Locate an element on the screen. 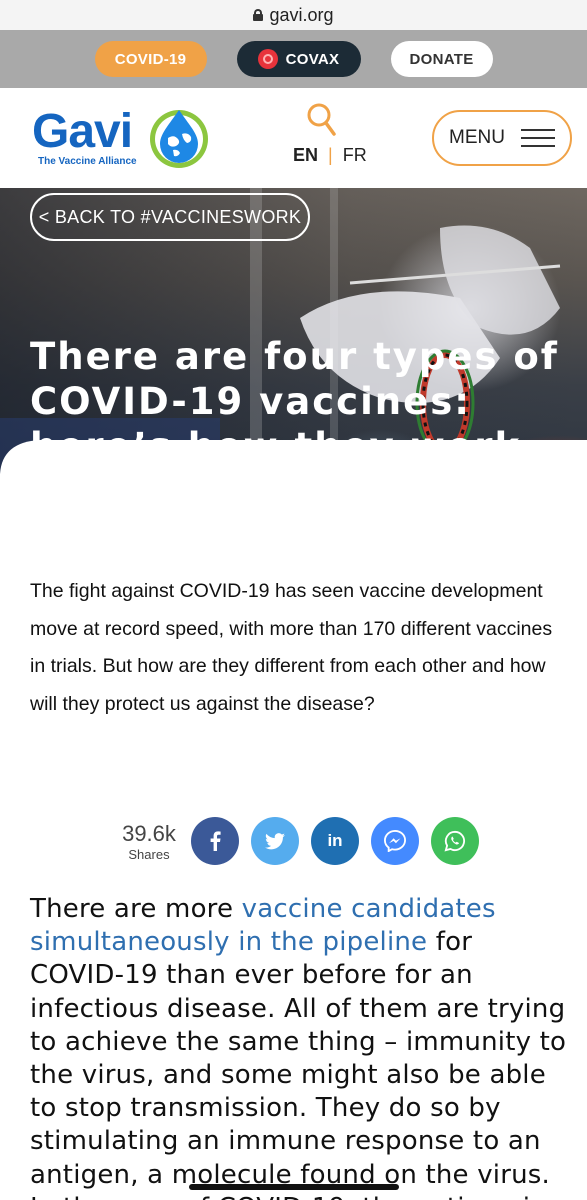 Image resolution: width=587 pixels, height=1200 pixels. logo-tagline: The Vaccine Alliance is located at coordinates (87, 161).